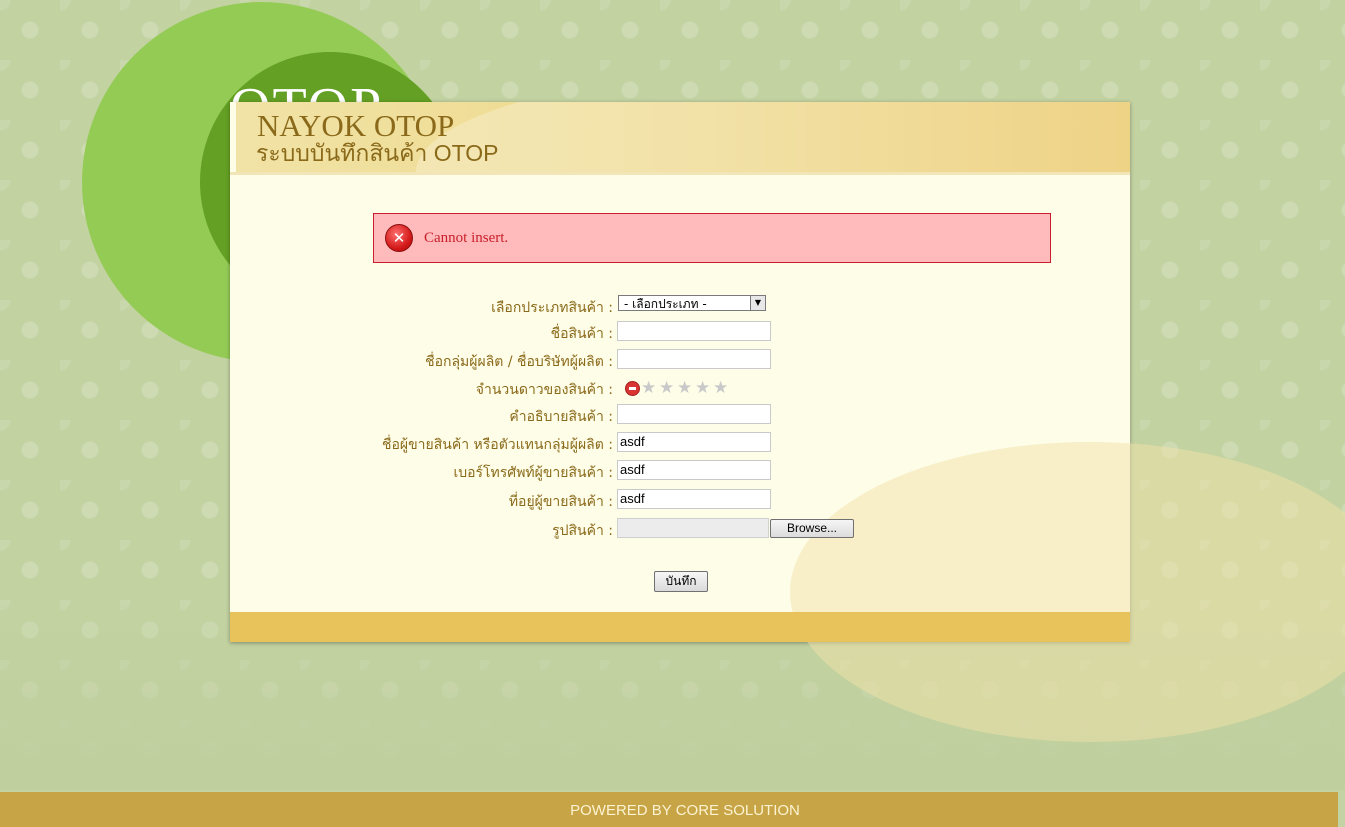  What do you see at coordinates (377, 153) in the screenshot?
I see `page-subtitle: ระบบบันทึกสินค้า OTOP` at bounding box center [377, 153].